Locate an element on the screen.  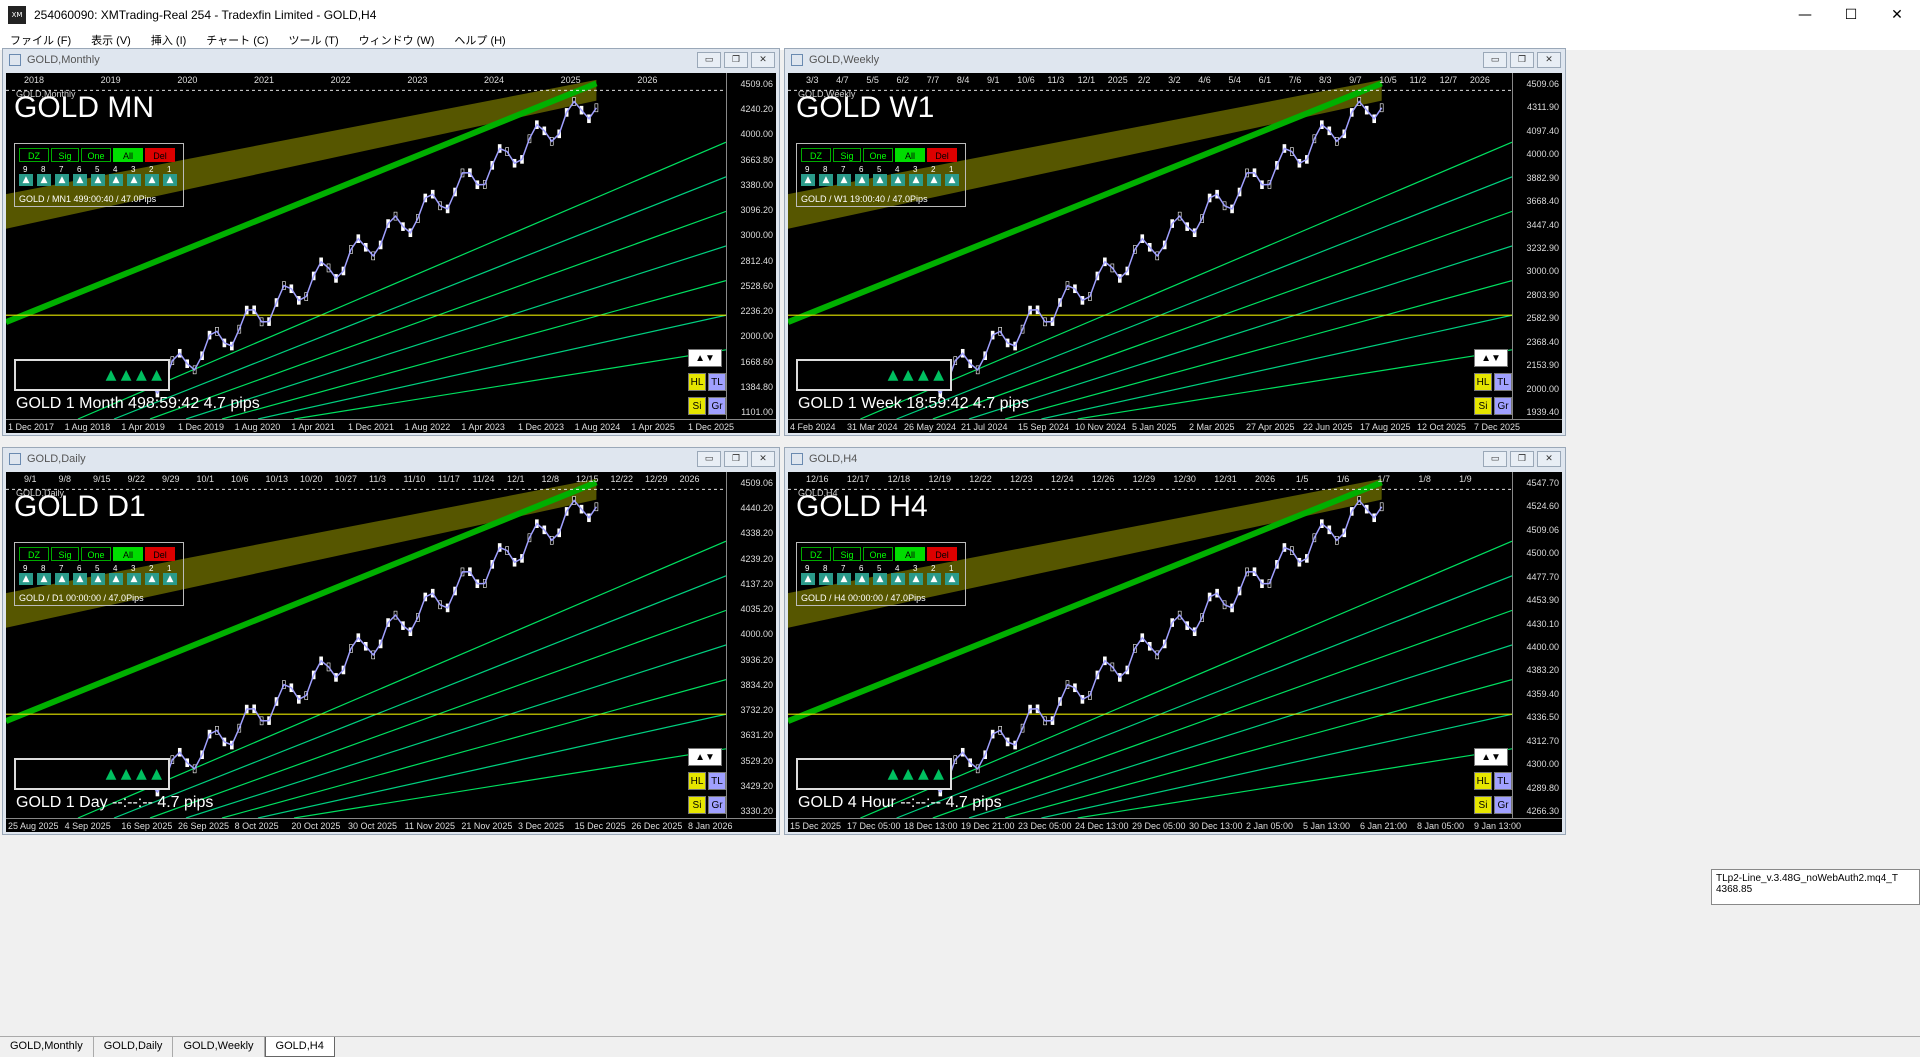
minimize-button: — is located at coordinates (1805, 15).